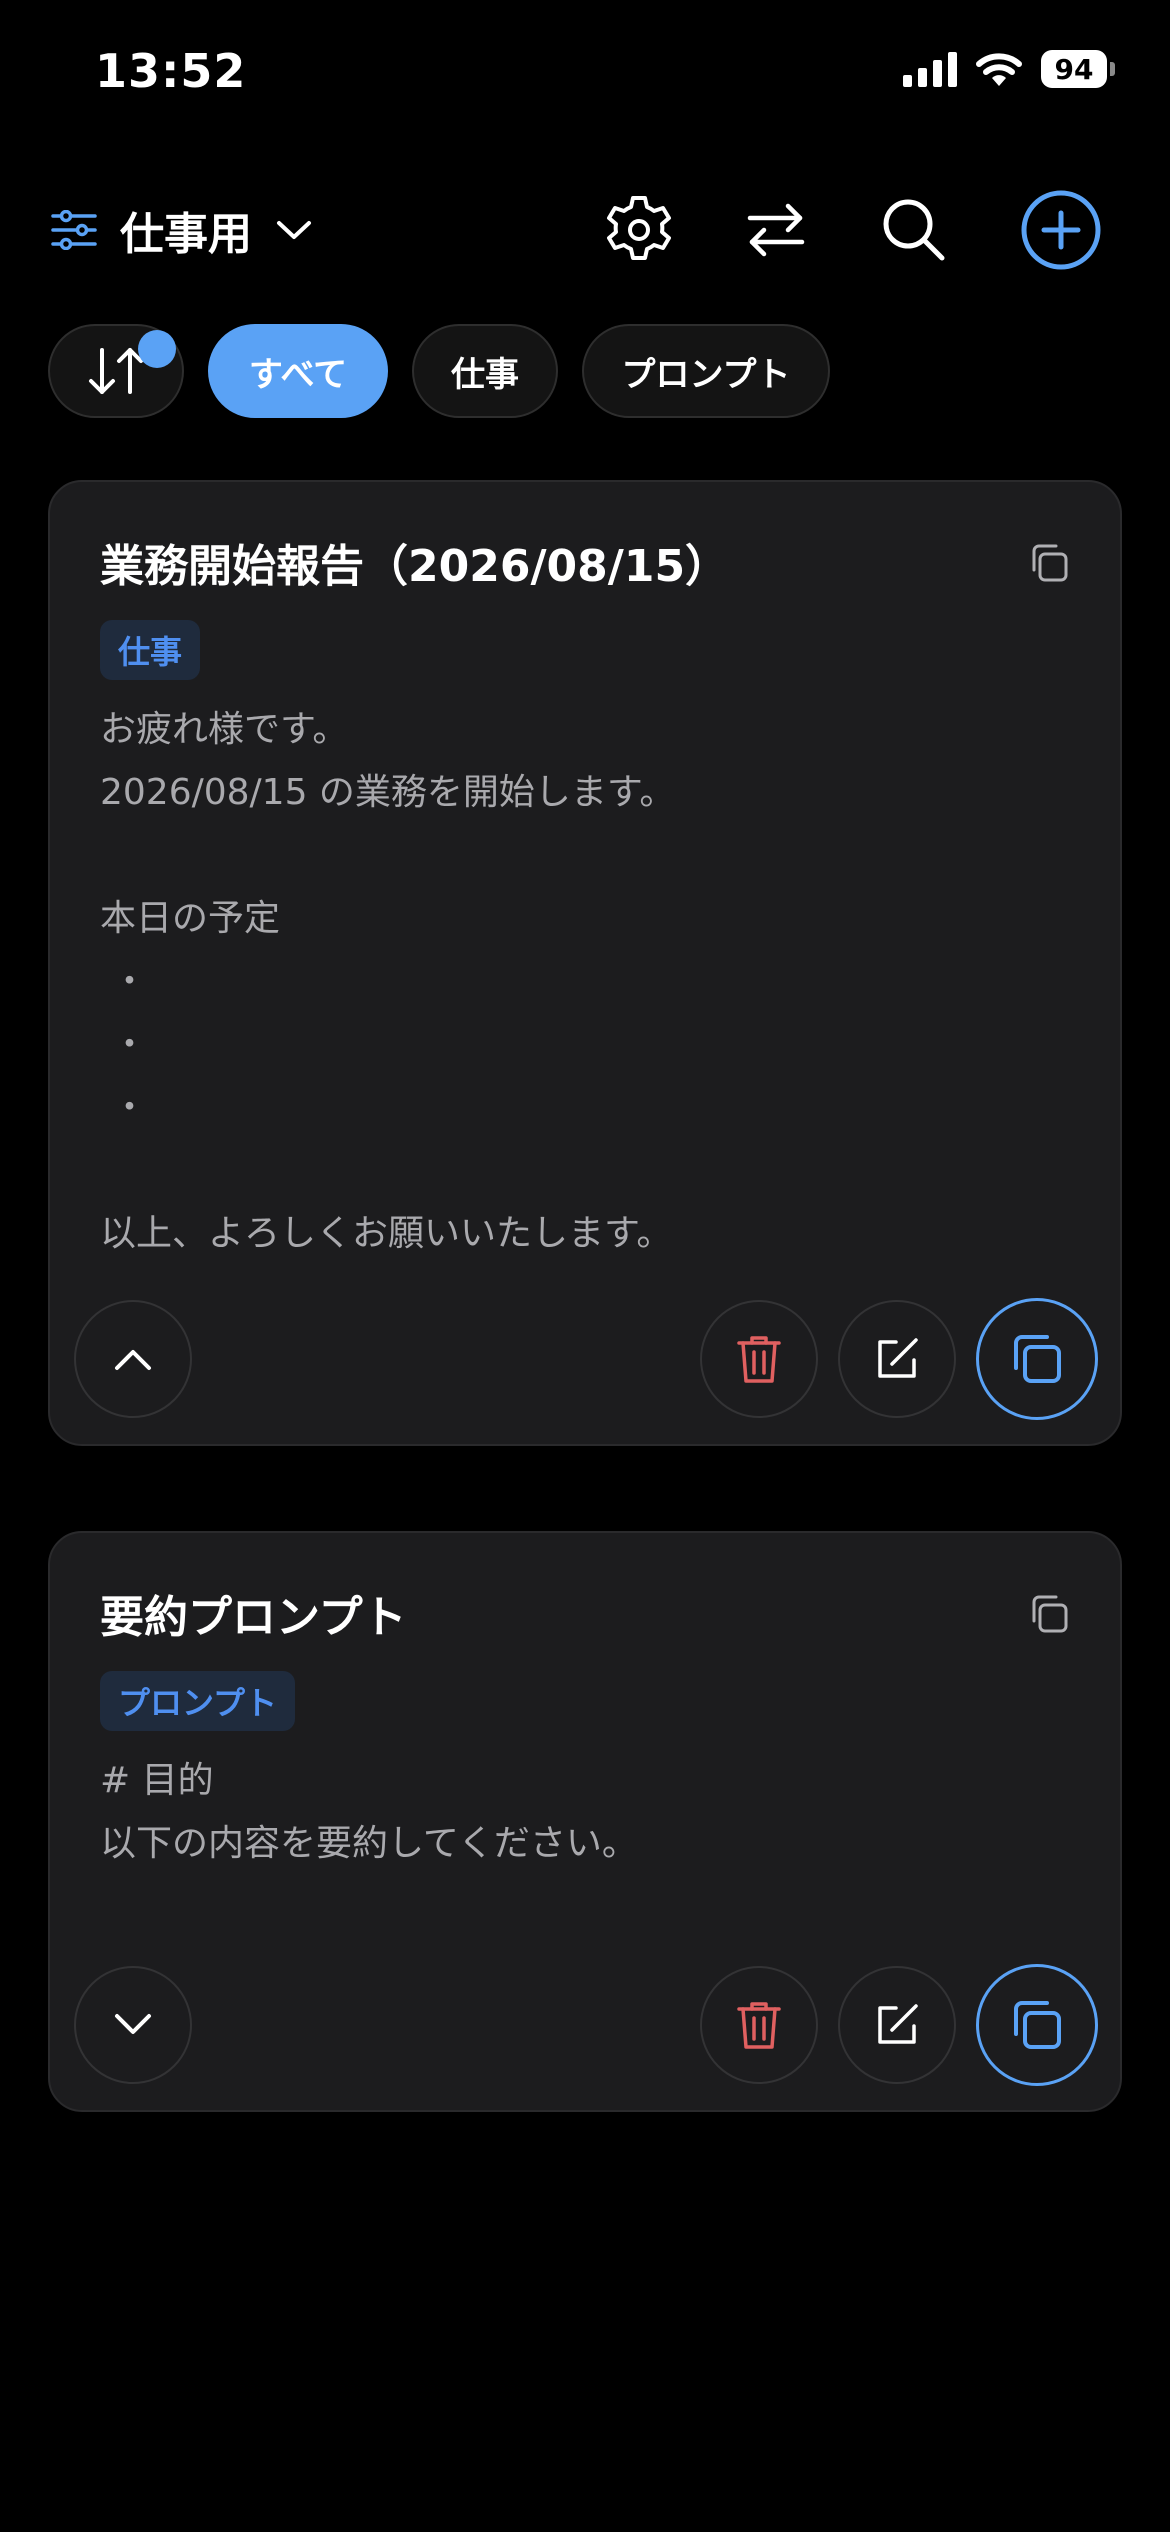 This screenshot has width=1170, height=2532. I want to click on swap-button, so click(776, 230).